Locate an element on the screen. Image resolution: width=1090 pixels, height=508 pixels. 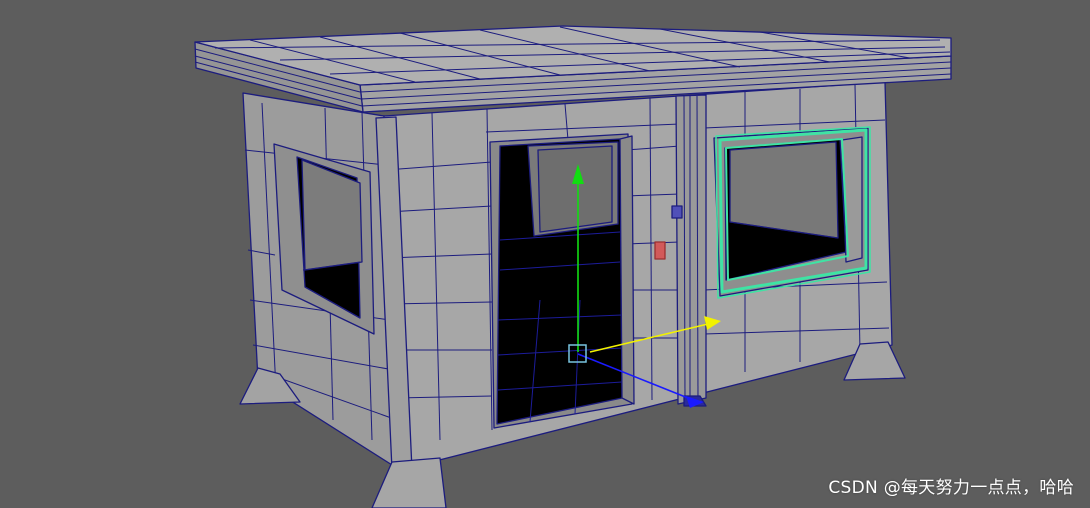
foot-front-left is located at coordinates (409, 482).